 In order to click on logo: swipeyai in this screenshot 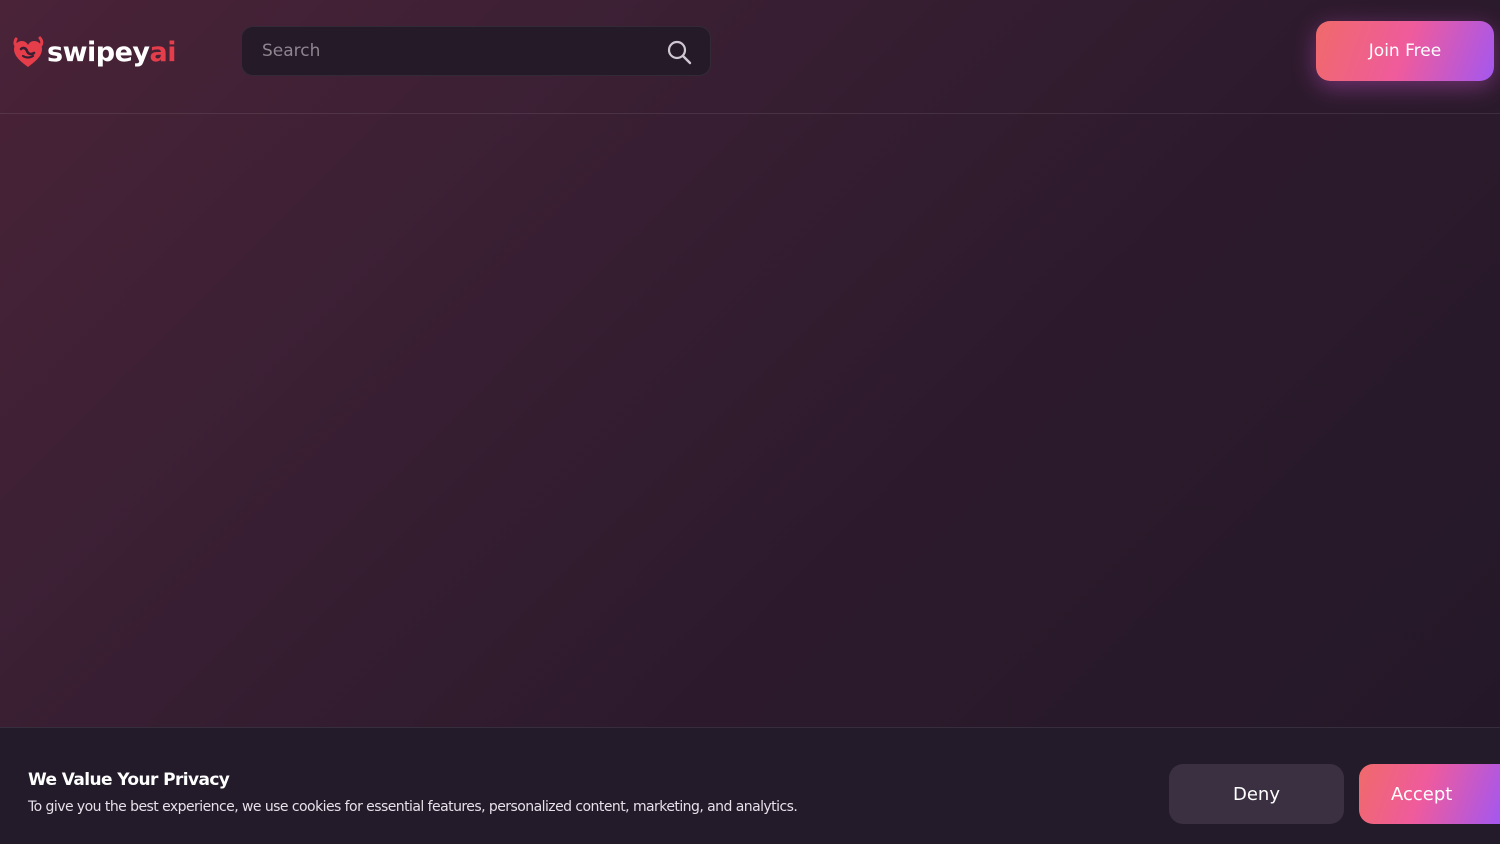, I will do `click(93, 52)`.